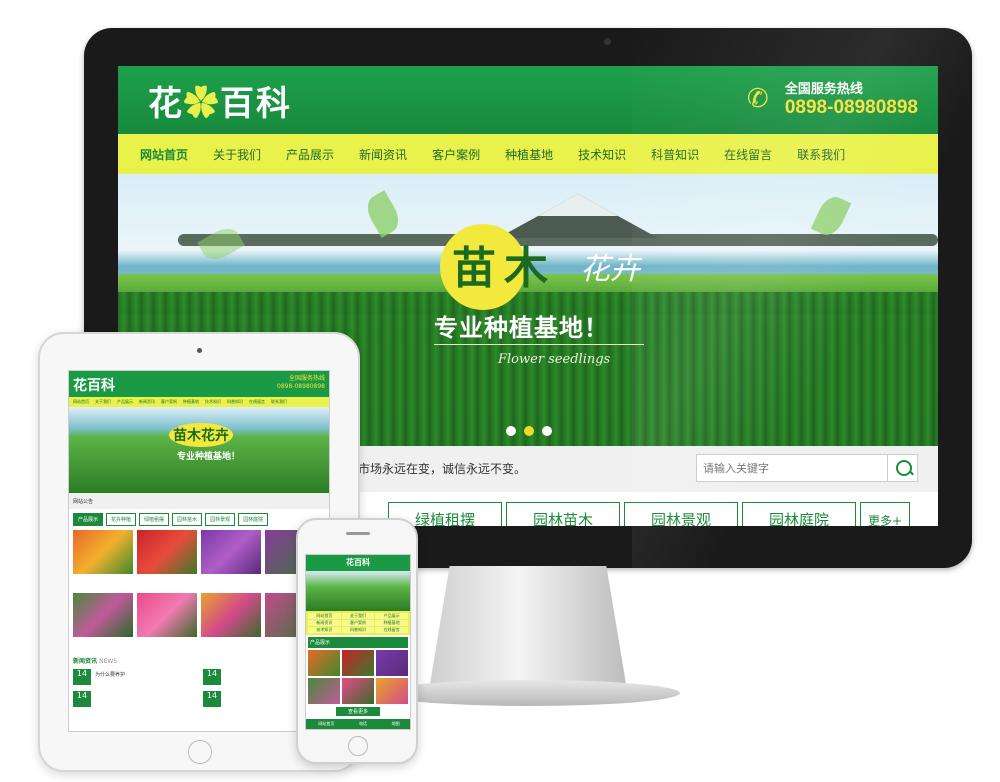  Describe the element at coordinates (528, 100) in the screenshot. I see `site-header: 花✿百科 ✆ 全国服务热线 0898-08980898` at that location.